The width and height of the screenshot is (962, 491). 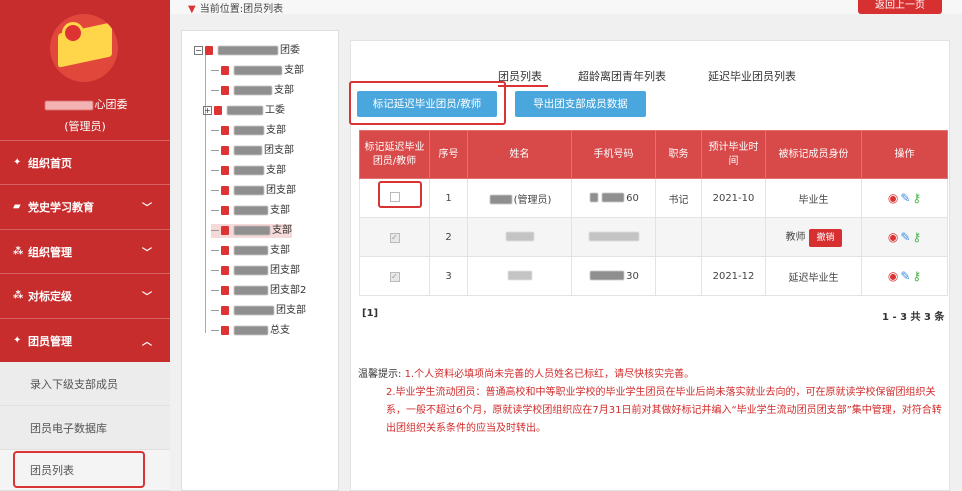 What do you see at coordinates (17, 340) in the screenshot?
I see `members-icon: ✦` at bounding box center [17, 340].